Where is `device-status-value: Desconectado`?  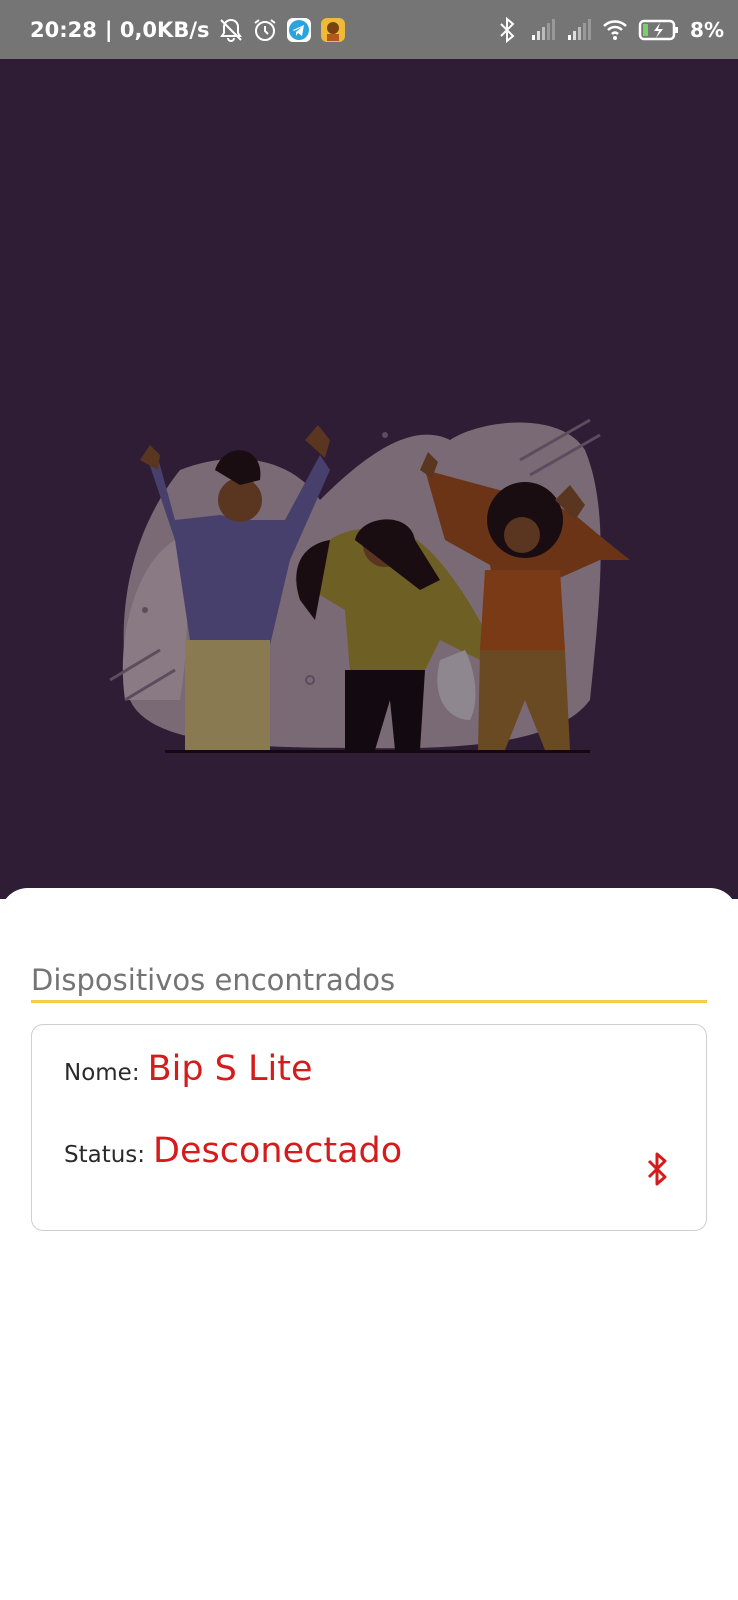 device-status-value: Desconectado is located at coordinates (278, 1151).